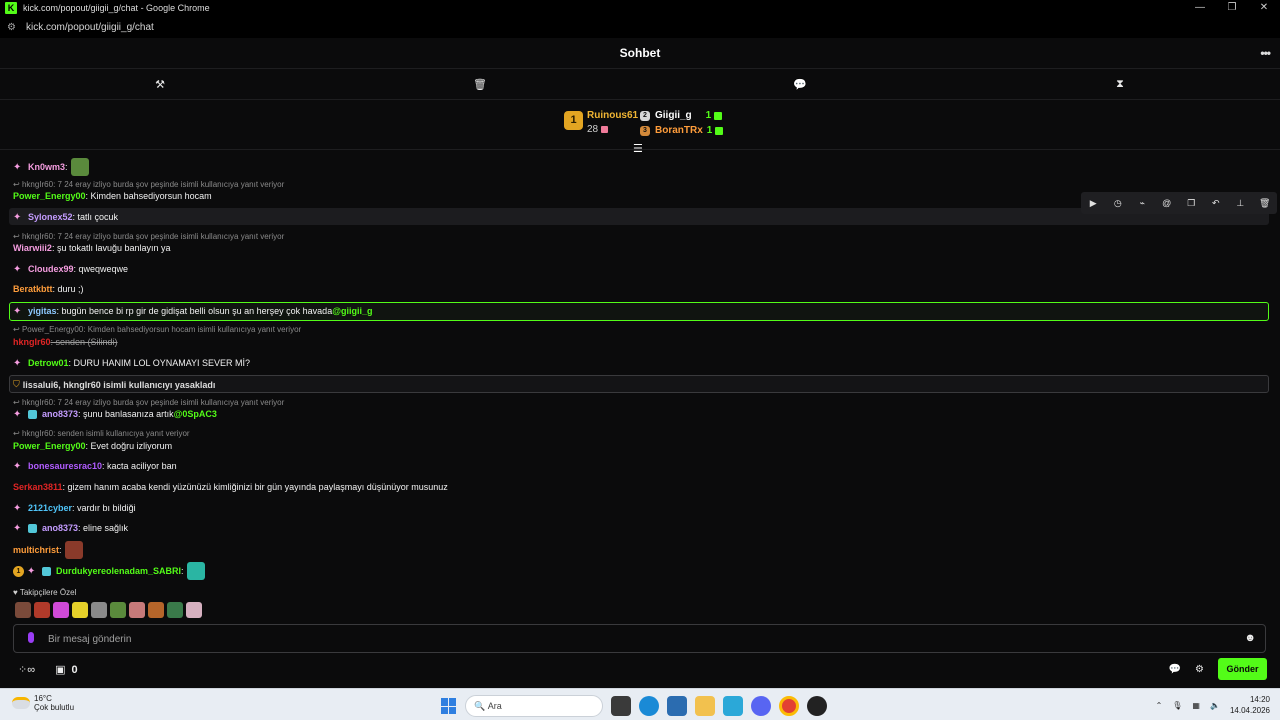 The height and width of the screenshot is (720, 1280). What do you see at coordinates (1191, 203) in the screenshot?
I see `copy-icon: ❐` at bounding box center [1191, 203].